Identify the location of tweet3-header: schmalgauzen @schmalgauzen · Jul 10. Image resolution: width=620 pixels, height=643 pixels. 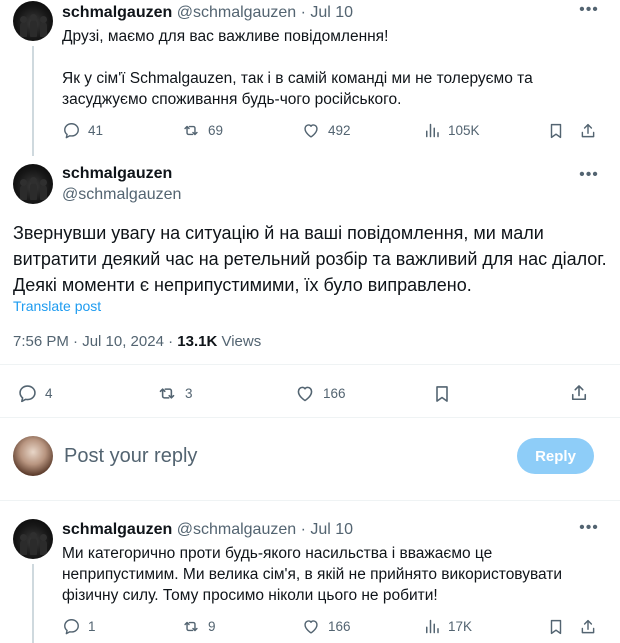
(207, 530).